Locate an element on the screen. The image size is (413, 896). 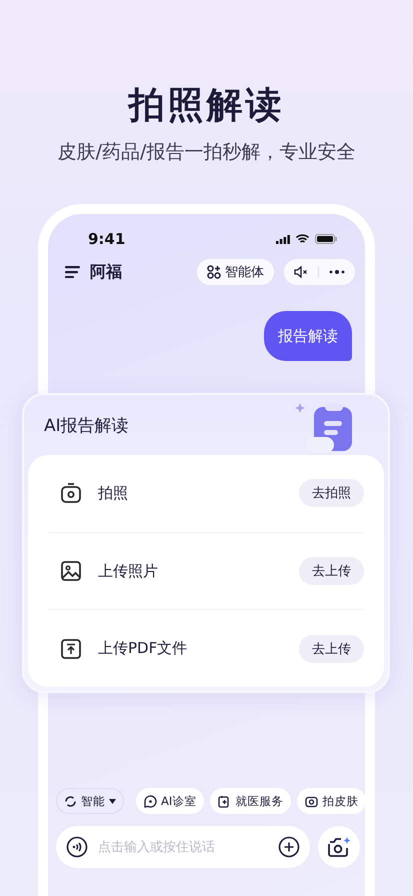
chat-icon is located at coordinates (150, 801).